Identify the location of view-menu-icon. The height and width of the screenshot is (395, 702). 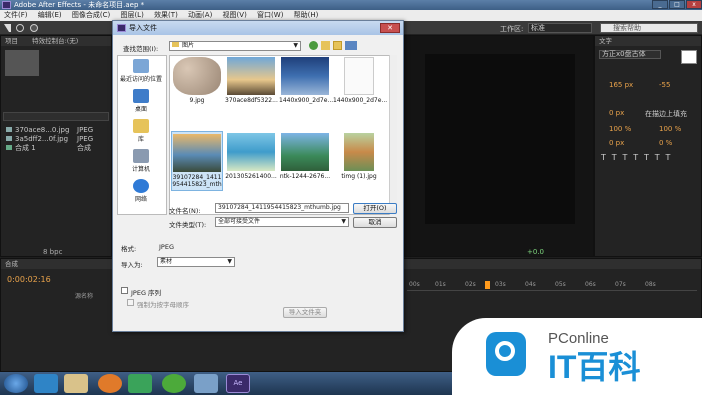
(351, 45).